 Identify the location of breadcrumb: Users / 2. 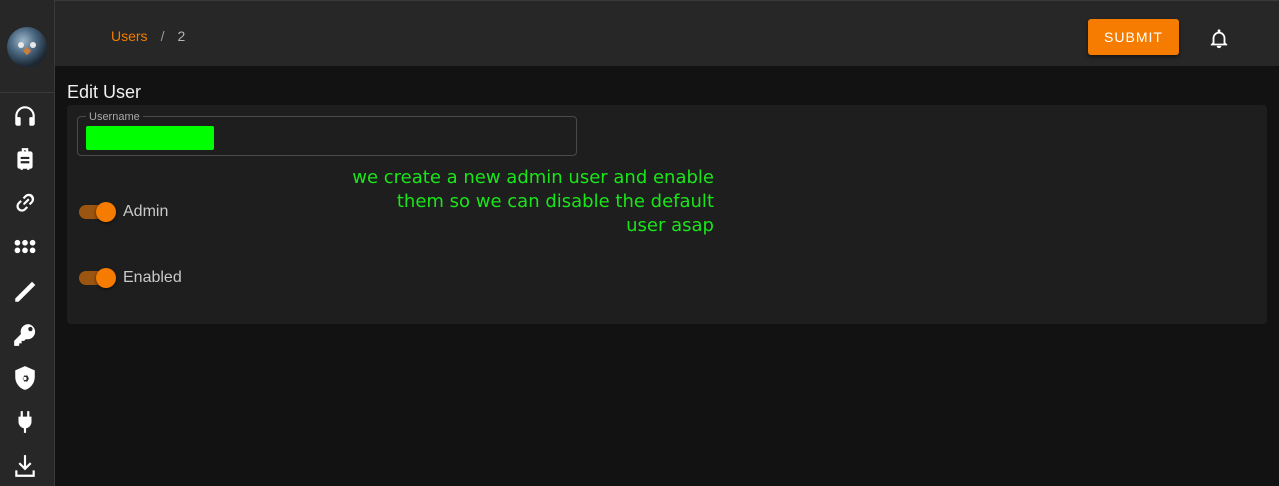
(148, 36).